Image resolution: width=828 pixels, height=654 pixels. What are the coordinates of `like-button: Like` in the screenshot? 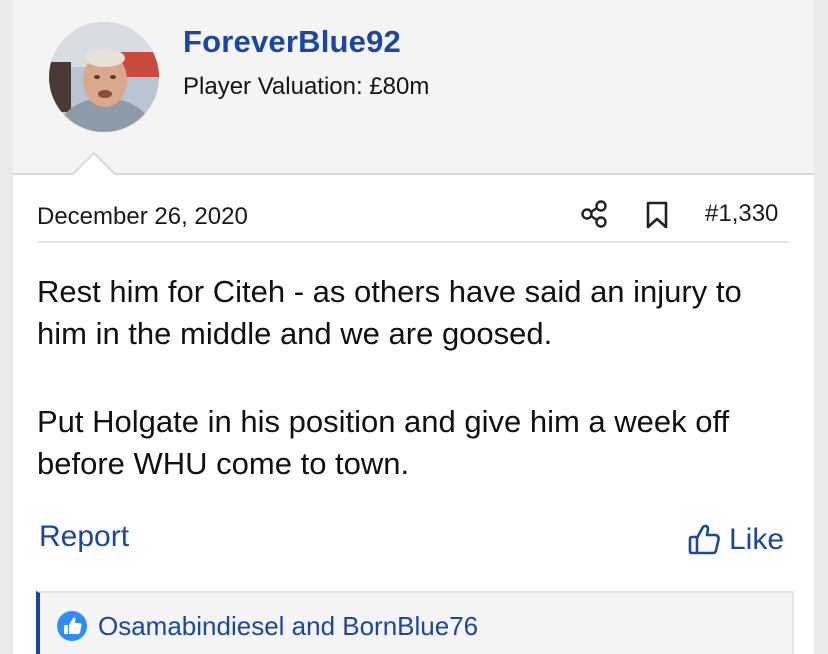 It's located at (735, 540).